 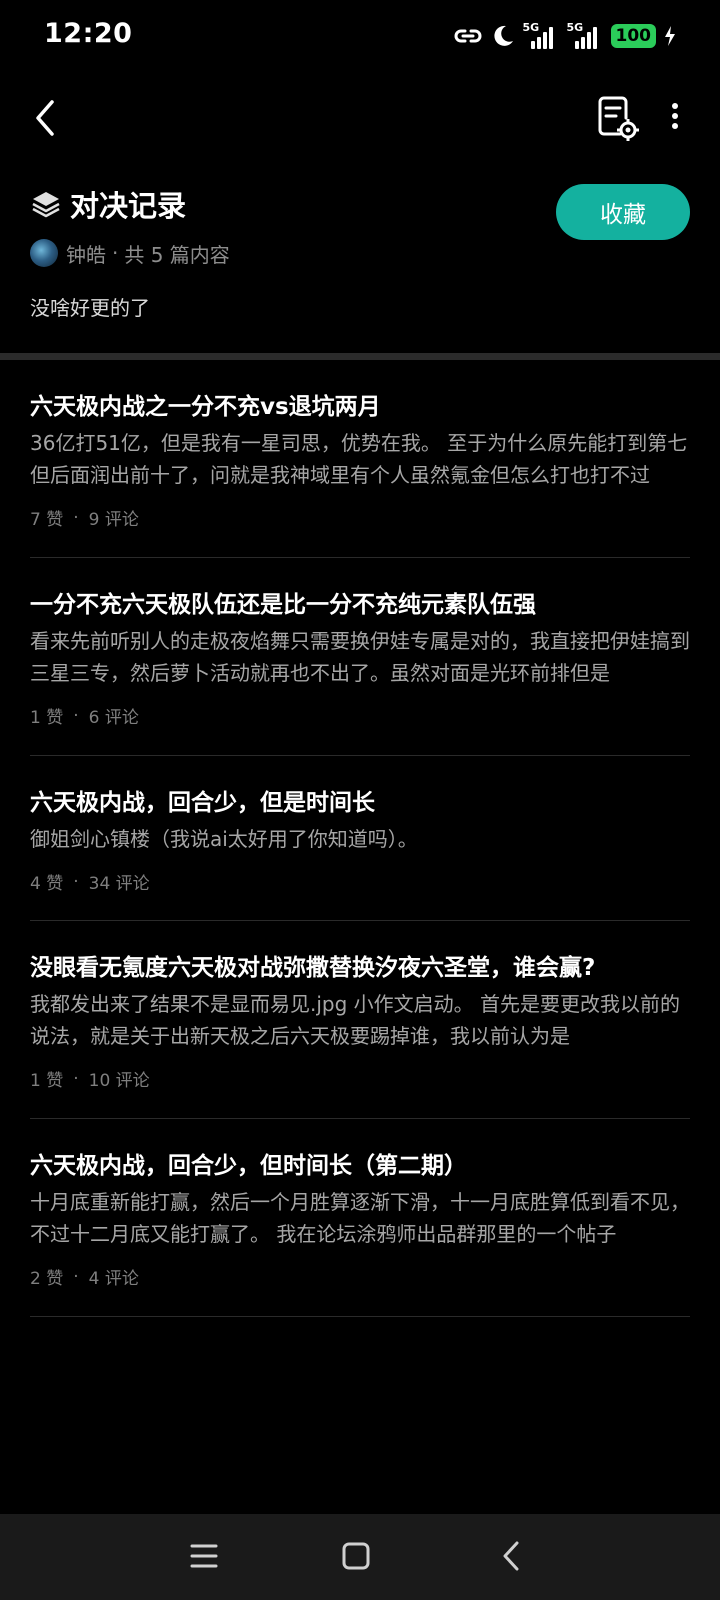 What do you see at coordinates (88, 33) in the screenshot?
I see `status-time: 12:20` at bounding box center [88, 33].